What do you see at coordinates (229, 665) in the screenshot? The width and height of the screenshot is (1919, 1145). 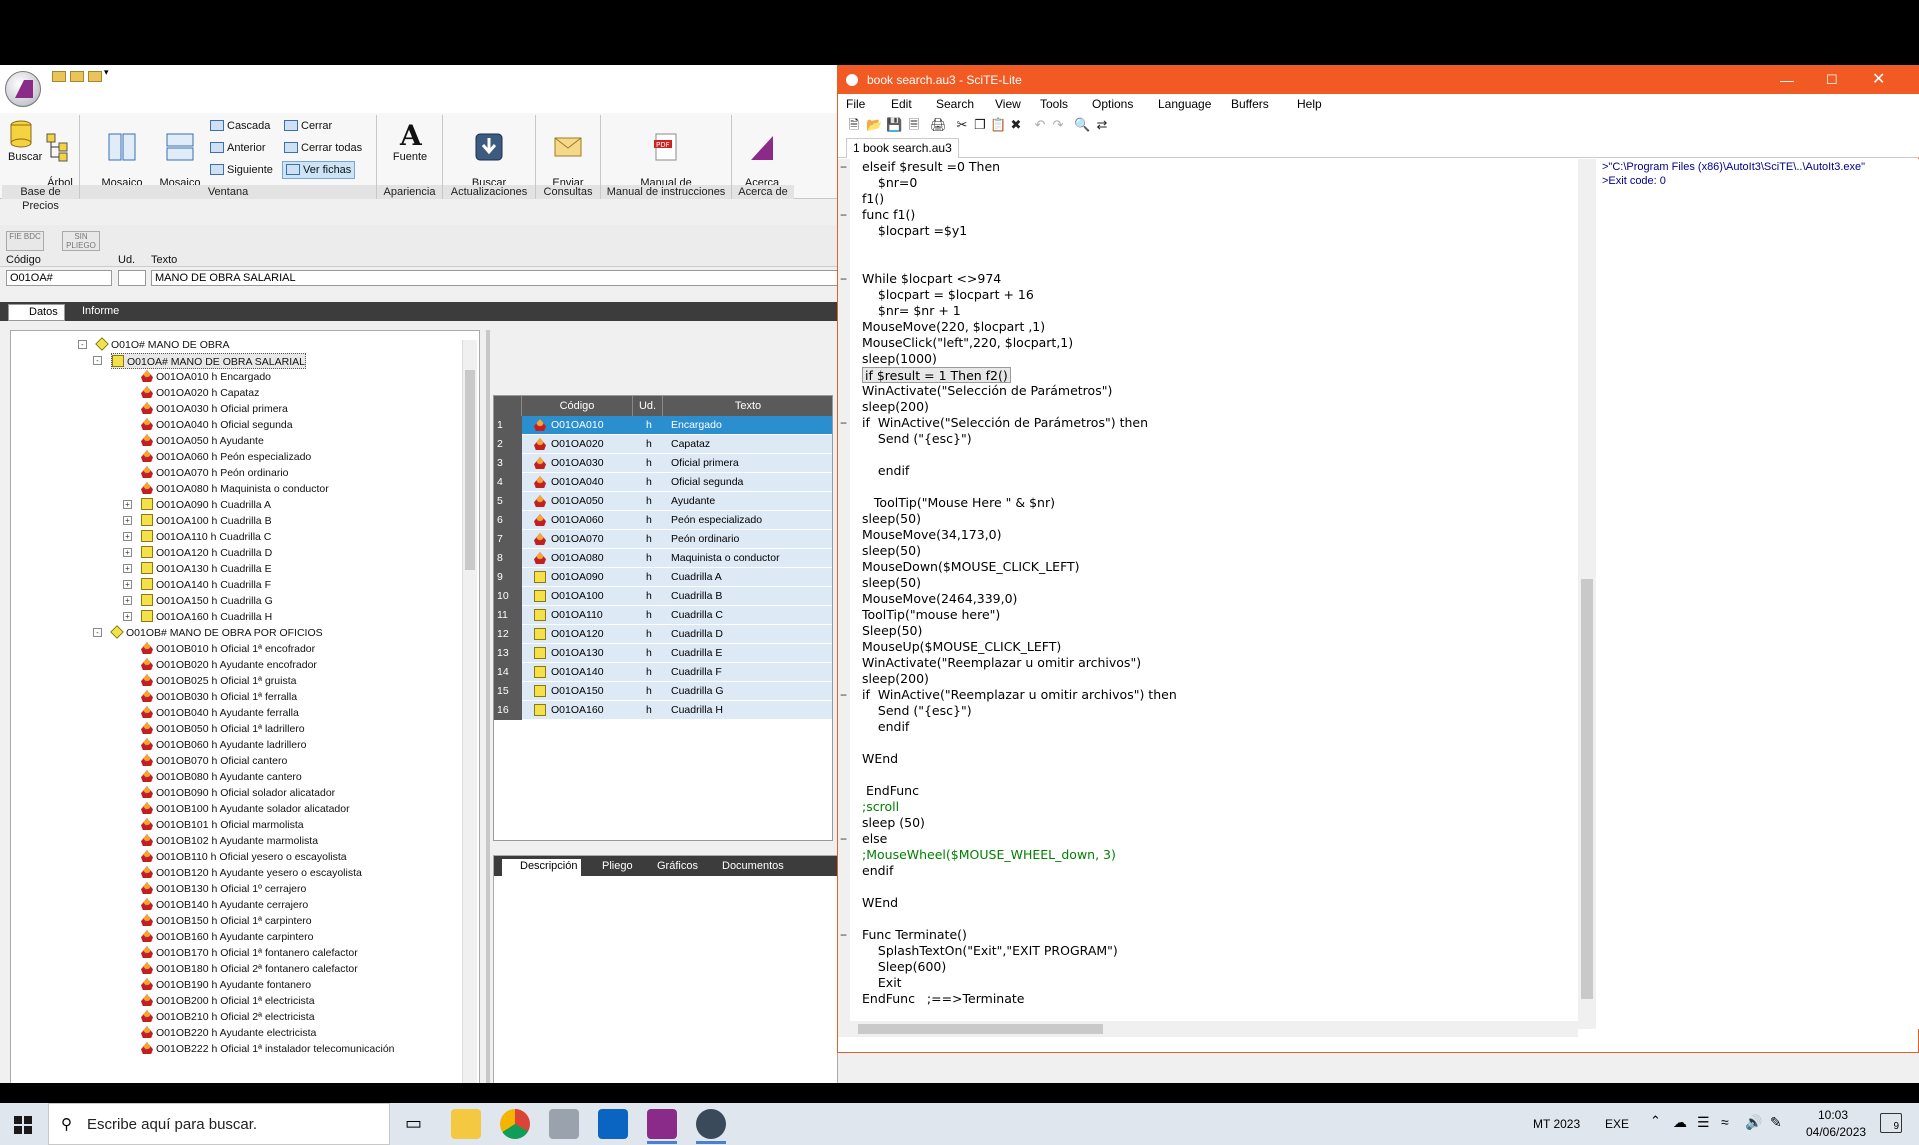 I see `tree-node: O01OB020 h Ayudante encofrador` at bounding box center [229, 665].